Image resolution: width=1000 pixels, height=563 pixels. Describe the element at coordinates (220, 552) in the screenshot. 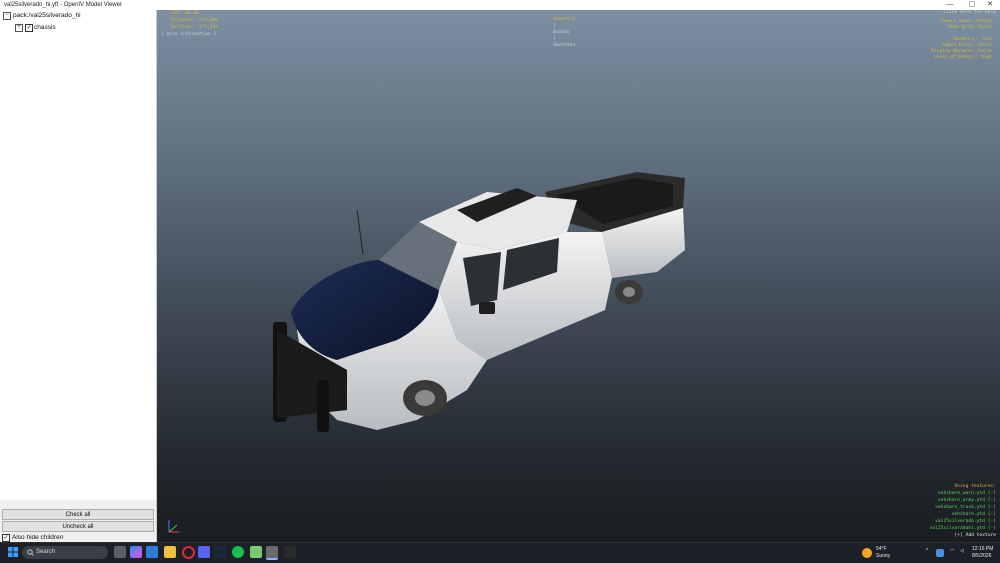

I see `steam-icon` at that location.